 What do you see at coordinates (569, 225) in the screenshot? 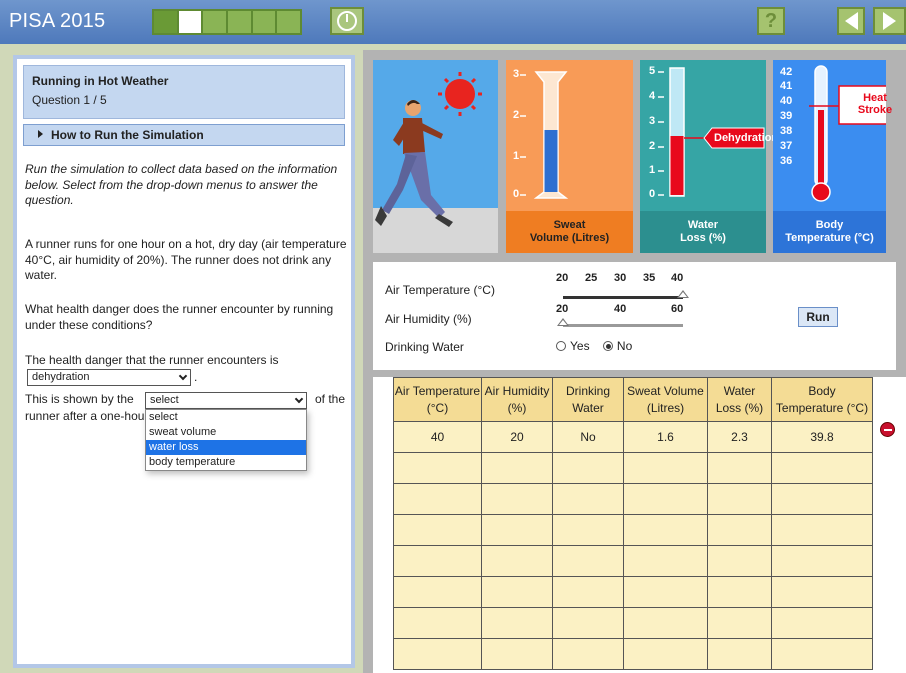
I see `sweat-label-line1: Sweat` at bounding box center [569, 225].